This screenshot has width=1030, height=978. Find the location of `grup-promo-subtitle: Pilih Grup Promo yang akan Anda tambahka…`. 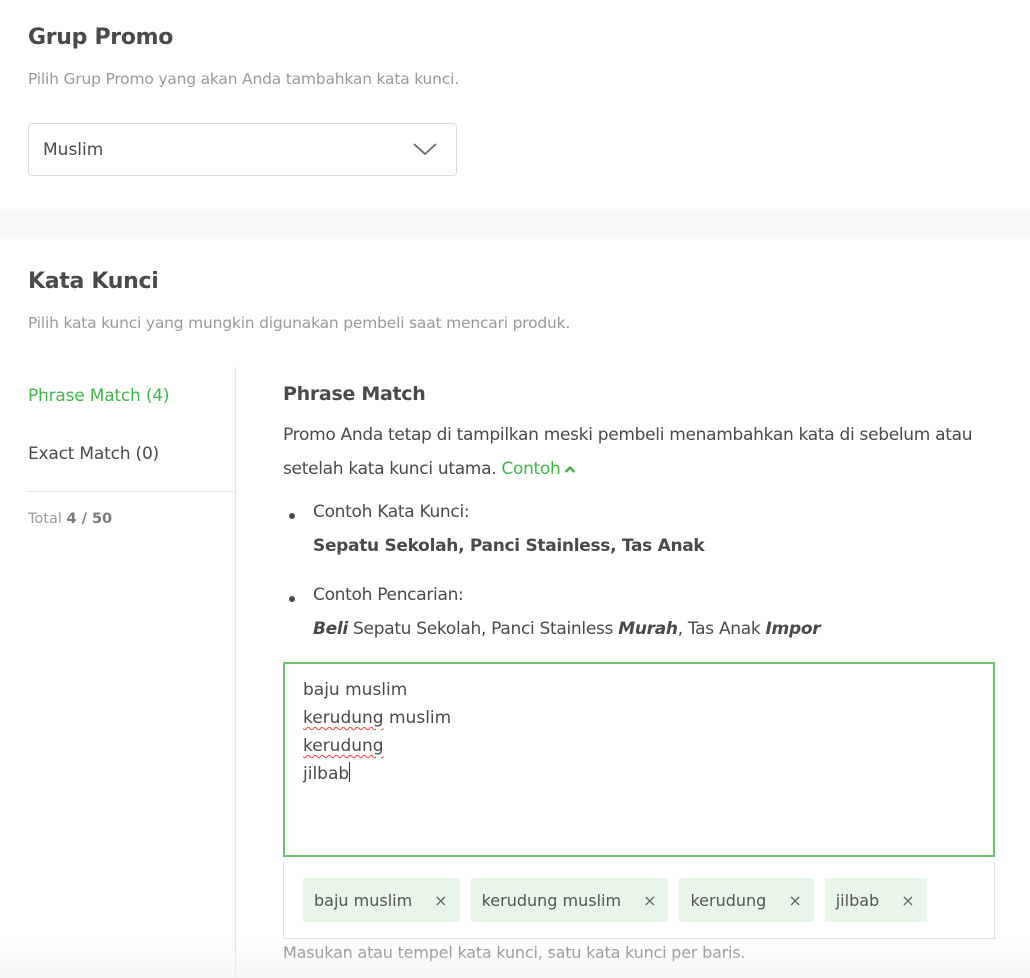

grup-promo-subtitle: Pilih Grup Promo yang akan Anda tambahka… is located at coordinates (243, 79).